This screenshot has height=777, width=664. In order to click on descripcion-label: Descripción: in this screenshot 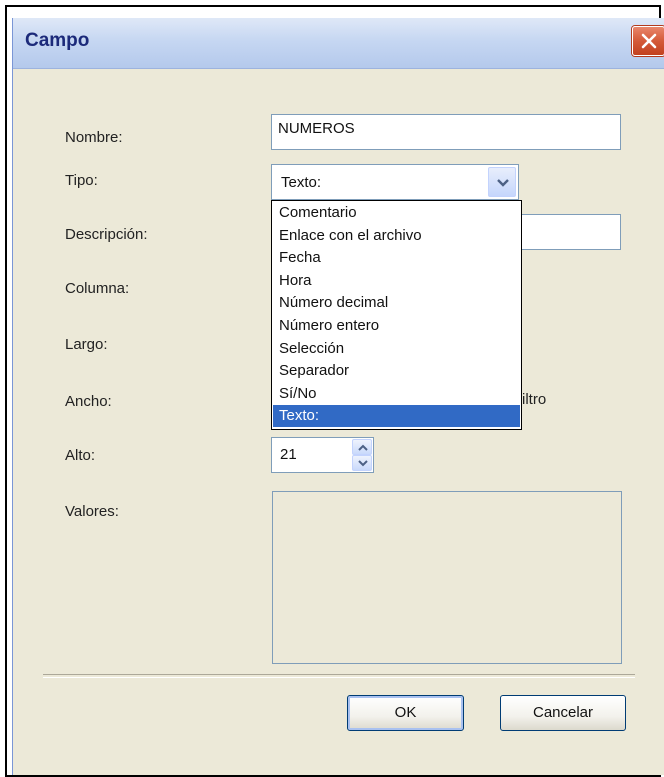, I will do `click(106, 234)`.